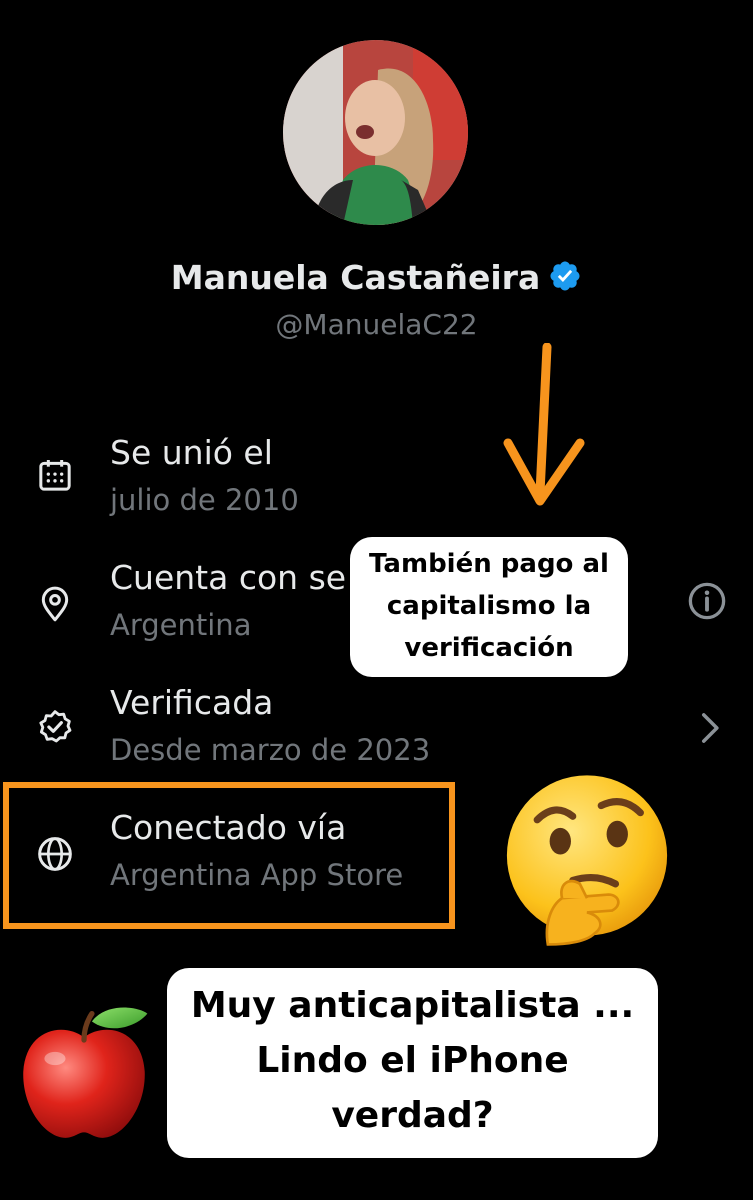  What do you see at coordinates (412, 1115) in the screenshot?
I see `callout-iphone-line: verdad?` at bounding box center [412, 1115].